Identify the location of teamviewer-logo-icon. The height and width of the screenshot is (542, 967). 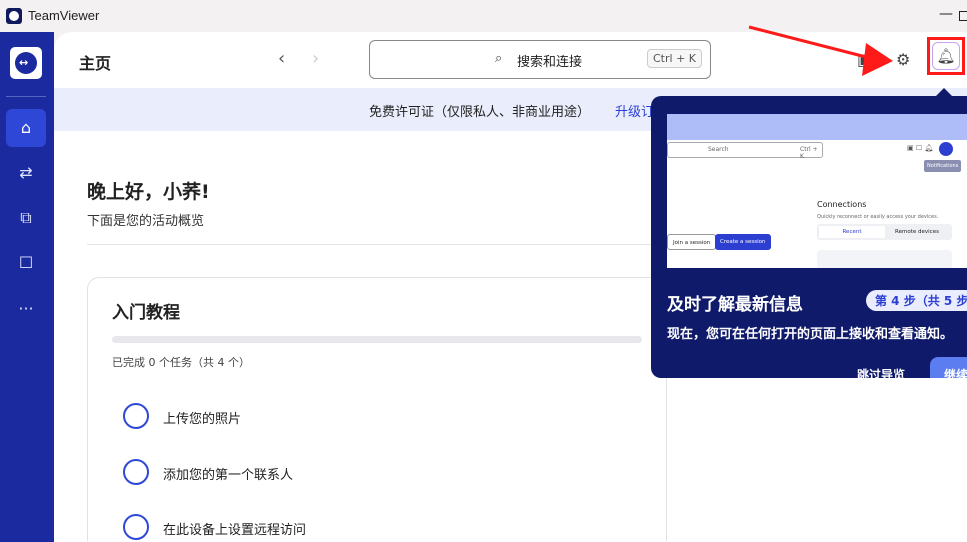
(14, 16).